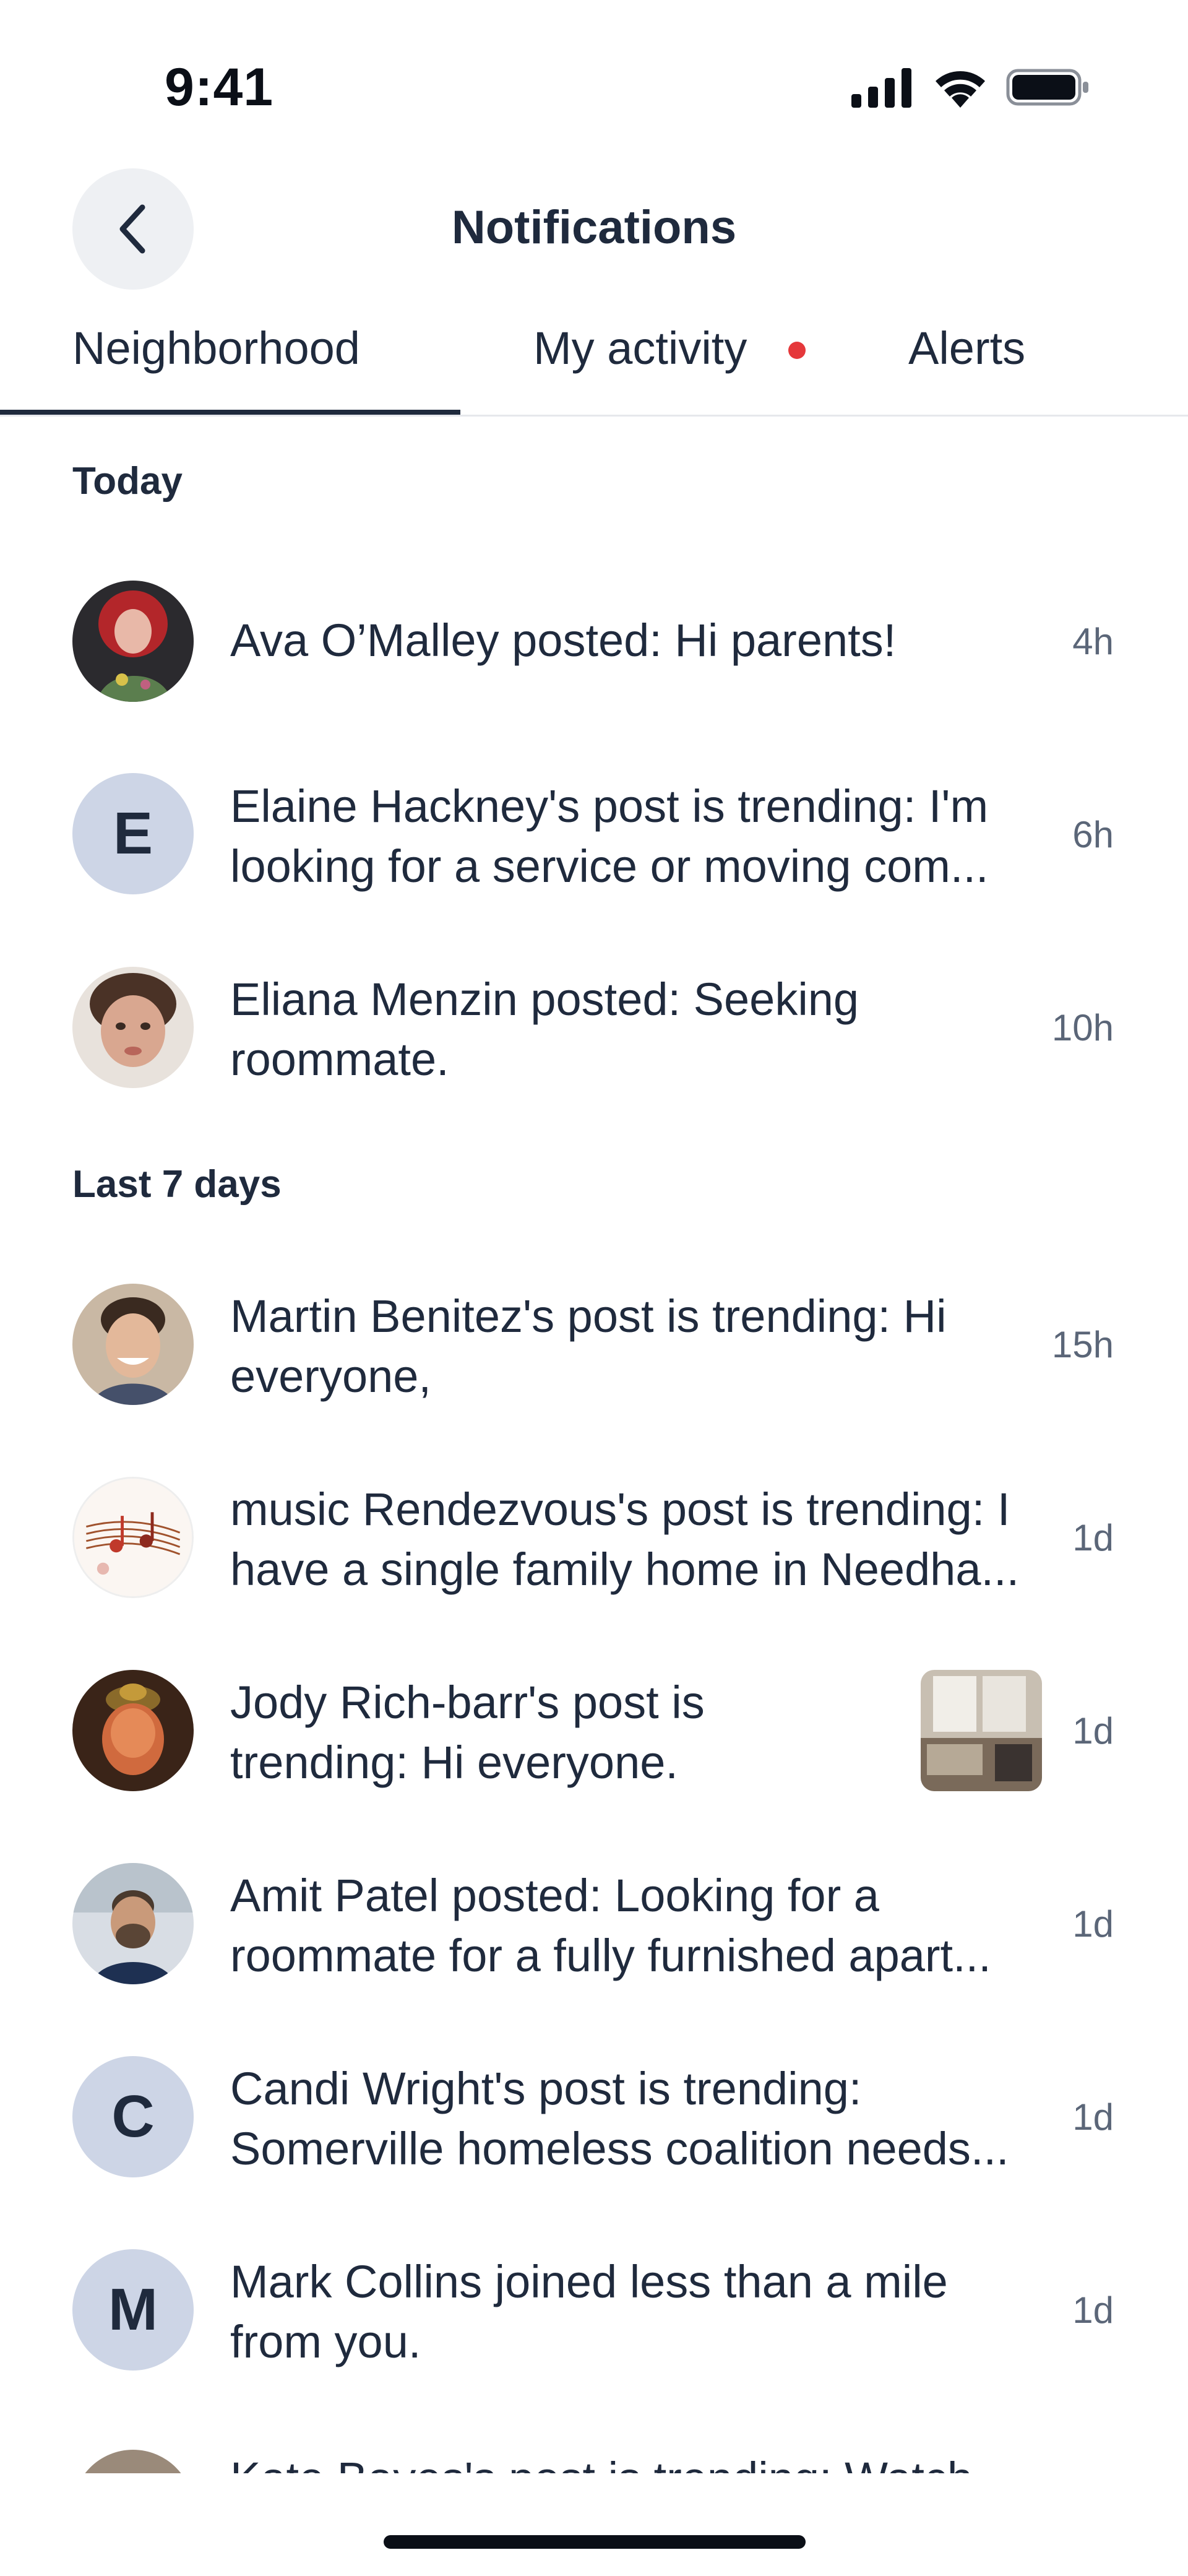 The width and height of the screenshot is (1188, 2576). Describe the element at coordinates (797, 350) in the screenshot. I see `unread-dot` at that location.